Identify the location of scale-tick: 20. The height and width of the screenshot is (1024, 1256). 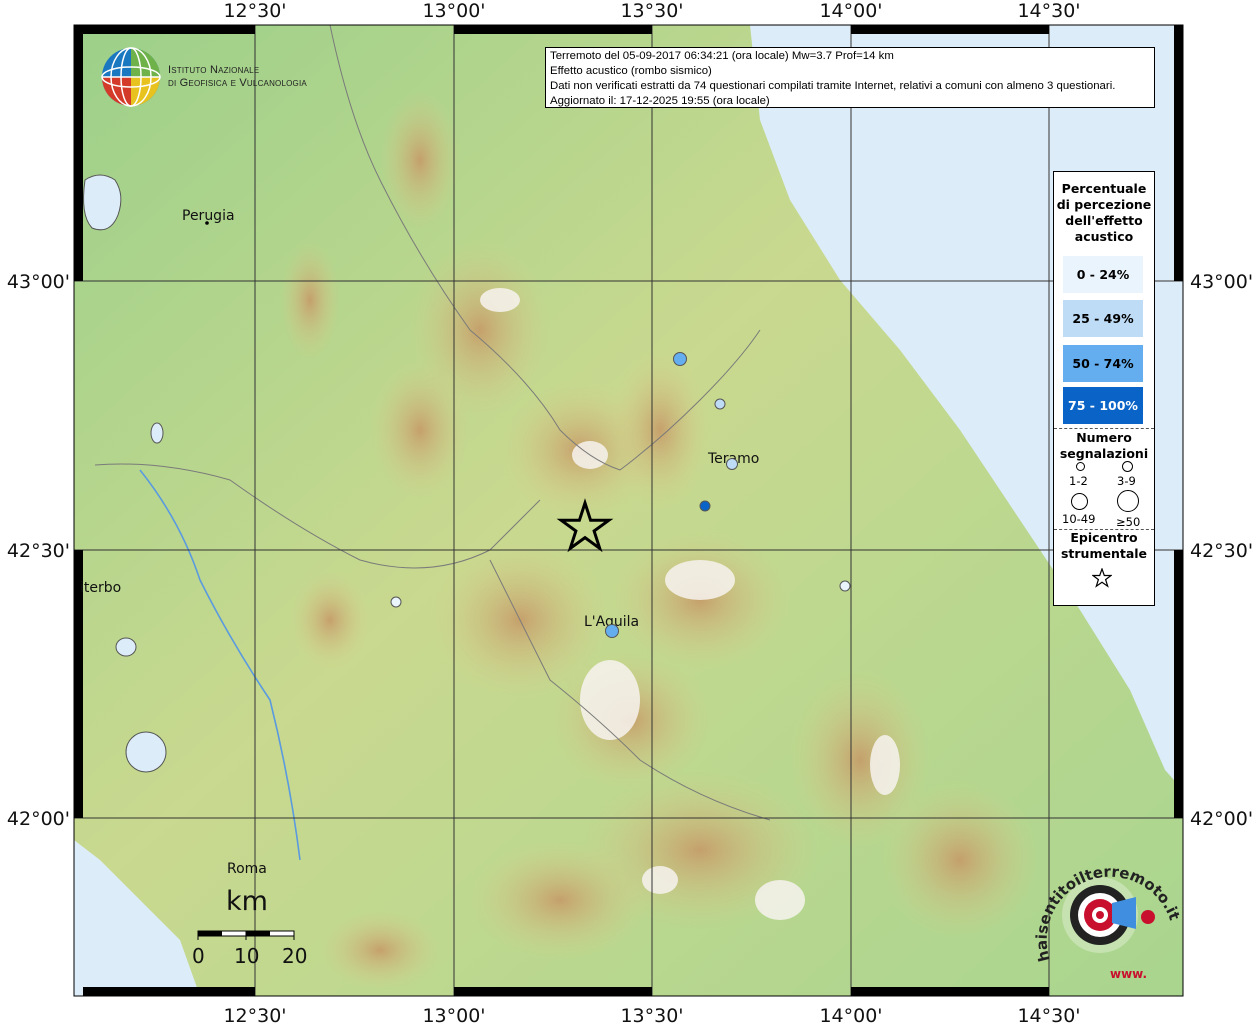
(295, 956).